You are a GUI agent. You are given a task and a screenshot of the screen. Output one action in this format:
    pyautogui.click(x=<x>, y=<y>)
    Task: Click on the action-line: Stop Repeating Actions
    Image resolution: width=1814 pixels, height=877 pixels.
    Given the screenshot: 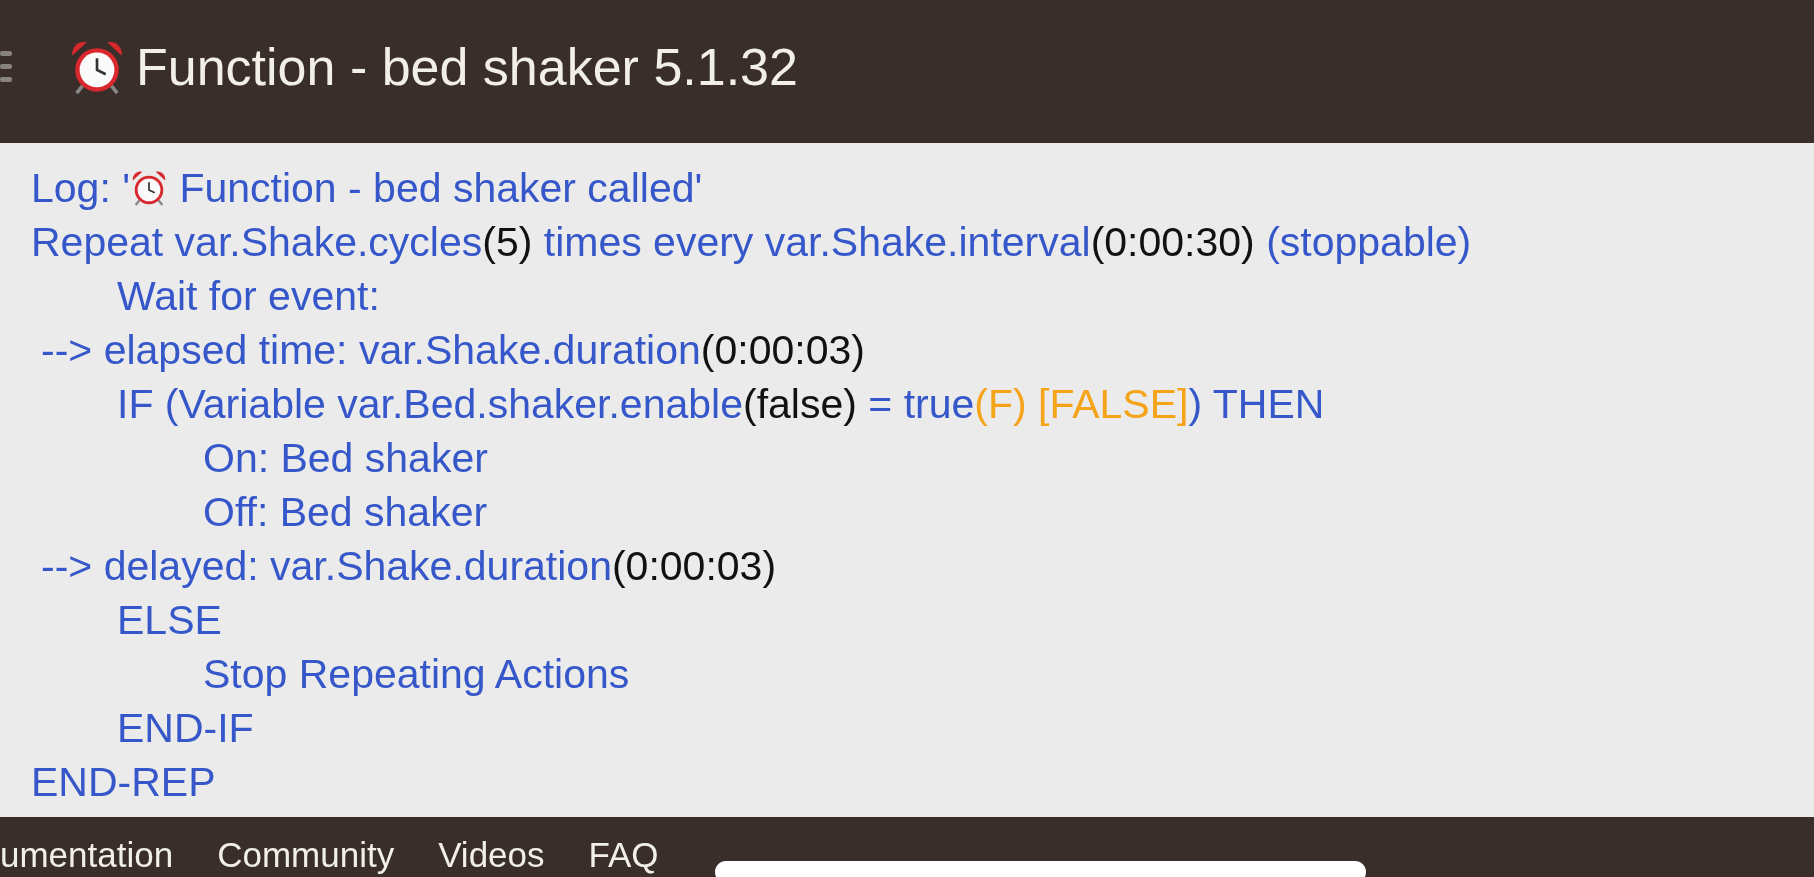 What is the action you would take?
    pyautogui.click(x=416, y=674)
    